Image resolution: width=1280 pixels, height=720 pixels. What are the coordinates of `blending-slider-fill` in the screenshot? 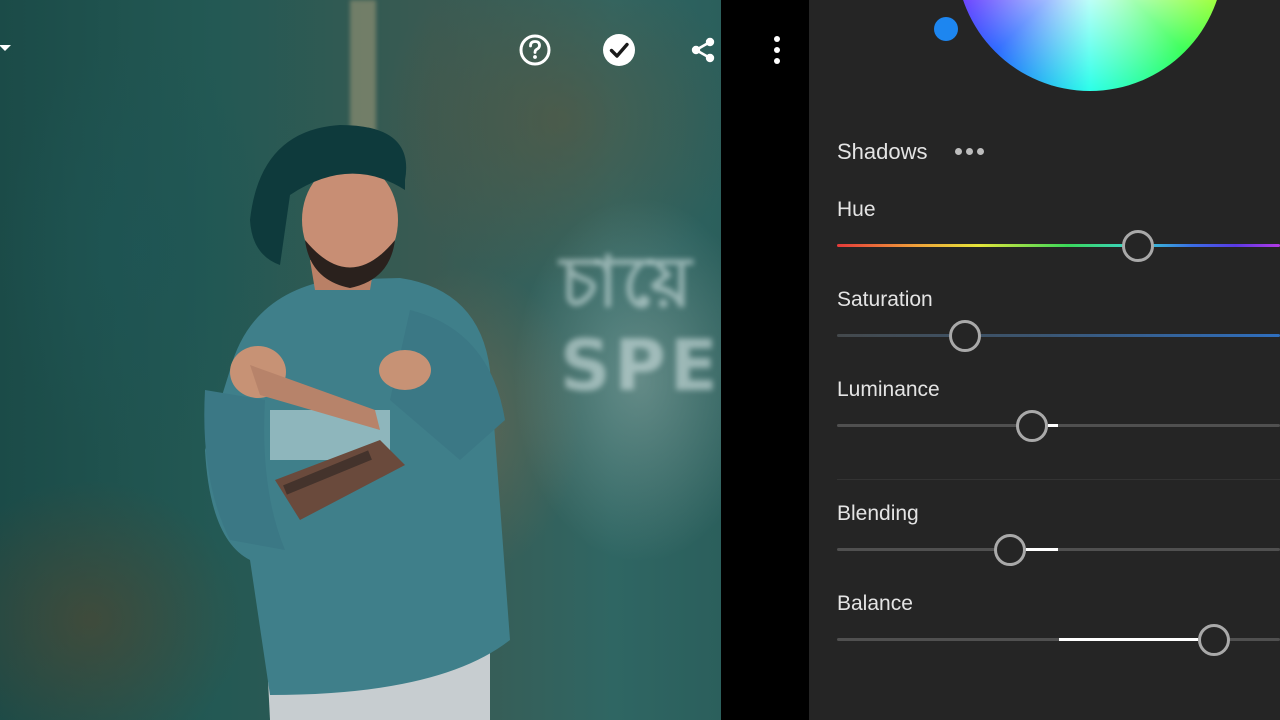 It's located at (1042, 549).